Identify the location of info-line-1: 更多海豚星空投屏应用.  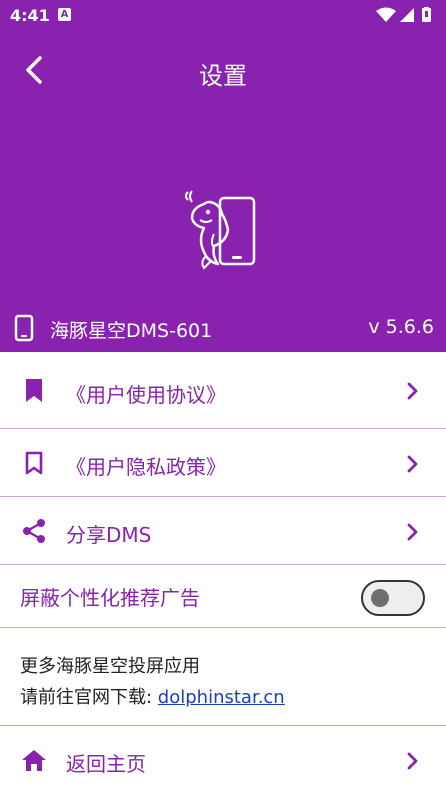
(110, 666).